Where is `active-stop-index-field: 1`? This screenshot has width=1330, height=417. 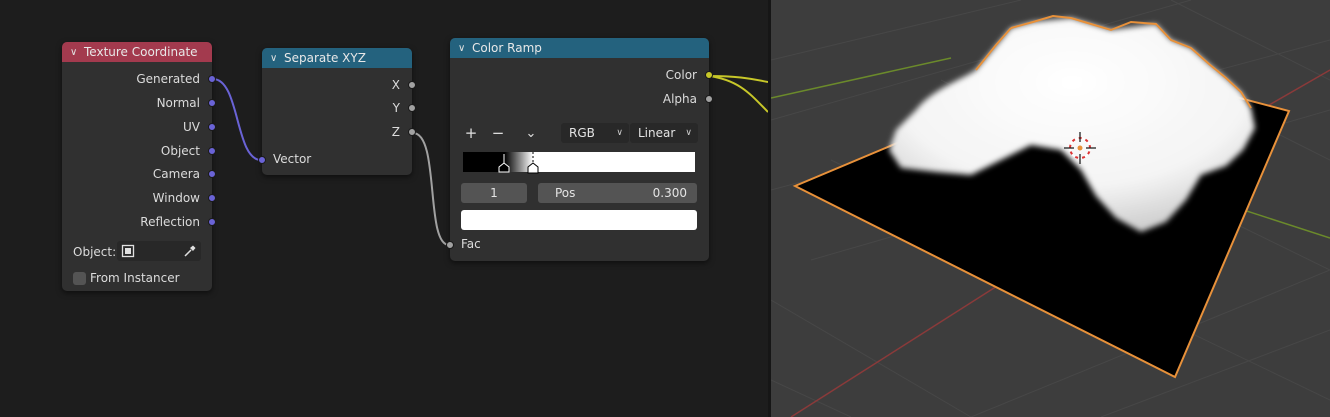
active-stop-index-field: 1 is located at coordinates (494, 193).